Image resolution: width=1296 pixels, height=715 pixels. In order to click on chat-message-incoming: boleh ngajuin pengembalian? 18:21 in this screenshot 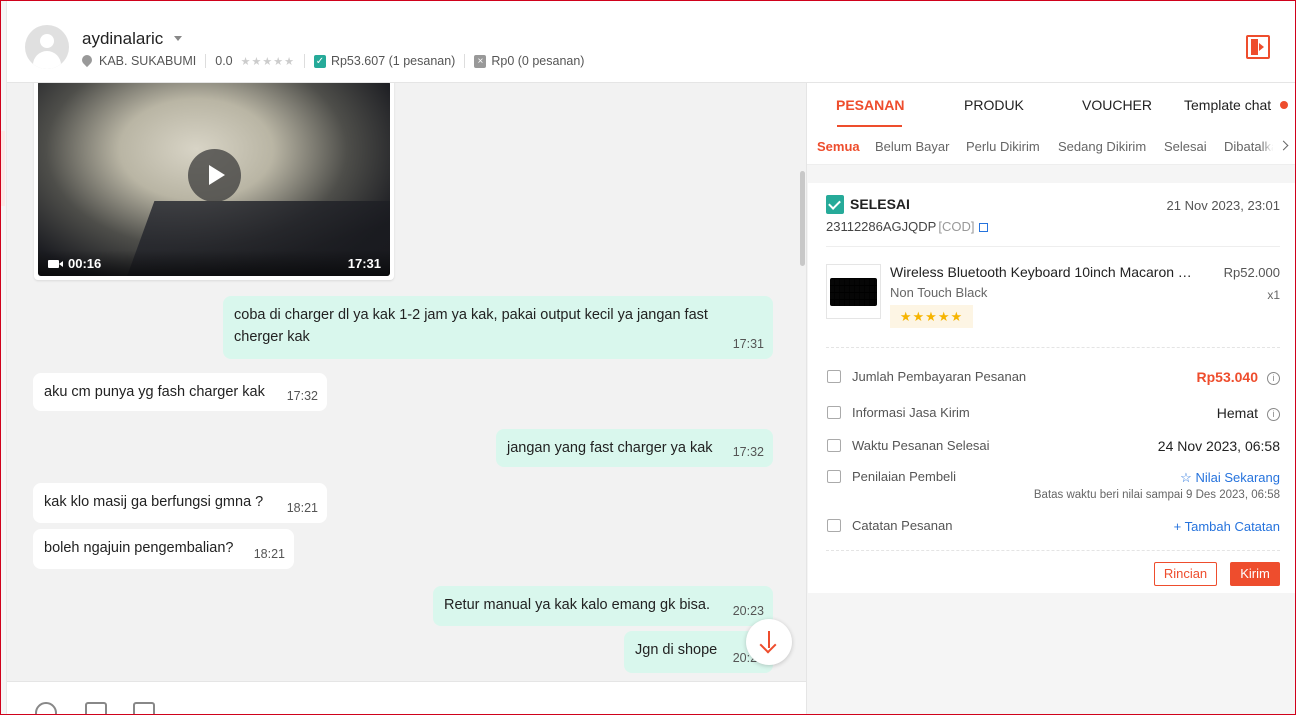, I will do `click(163, 549)`.